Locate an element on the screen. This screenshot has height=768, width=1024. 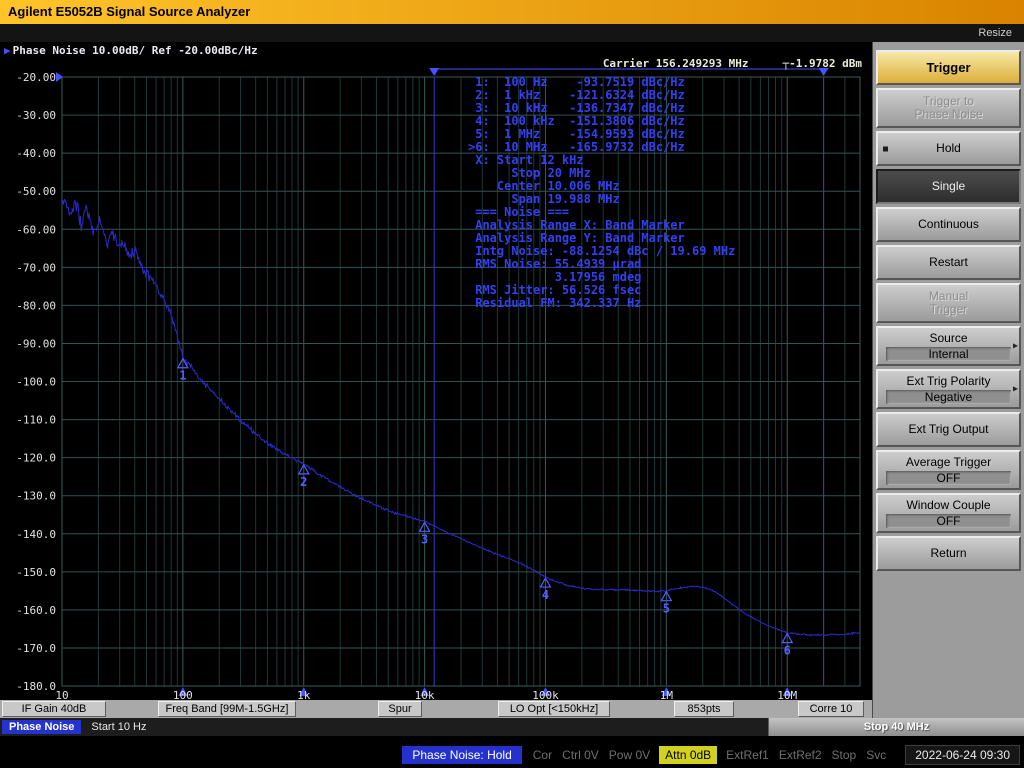
carrier-readout: Carrier 156.249293 MHz ┬-1.9782 dBm is located at coordinates (732, 63).